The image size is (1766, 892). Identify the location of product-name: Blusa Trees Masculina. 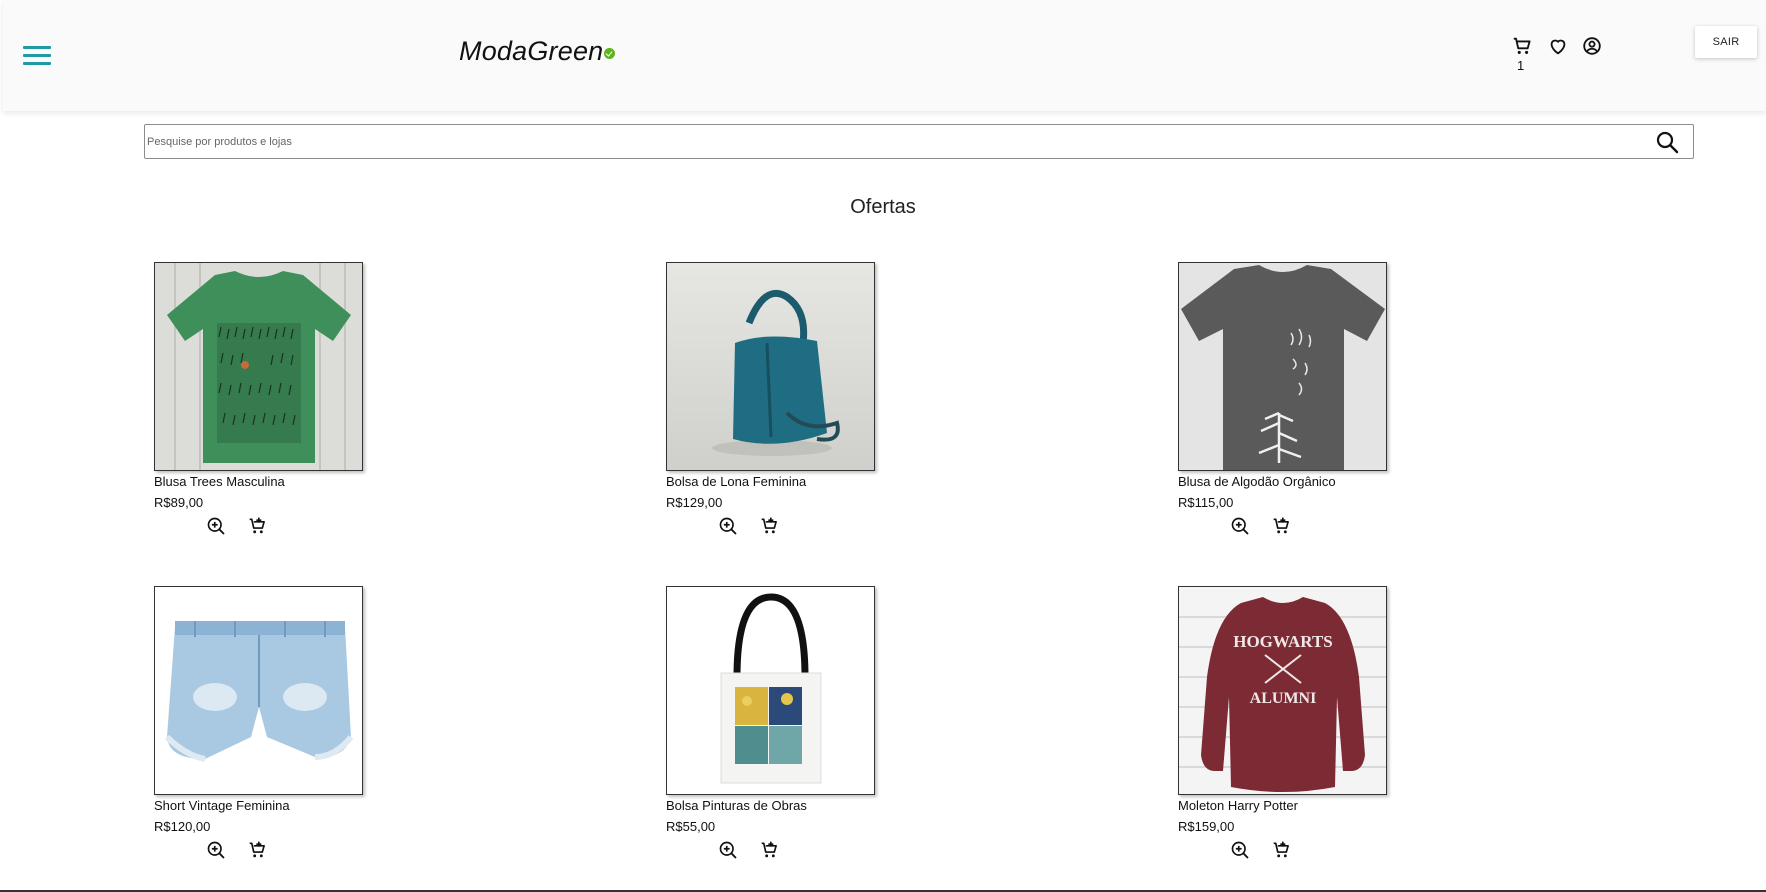
(219, 481).